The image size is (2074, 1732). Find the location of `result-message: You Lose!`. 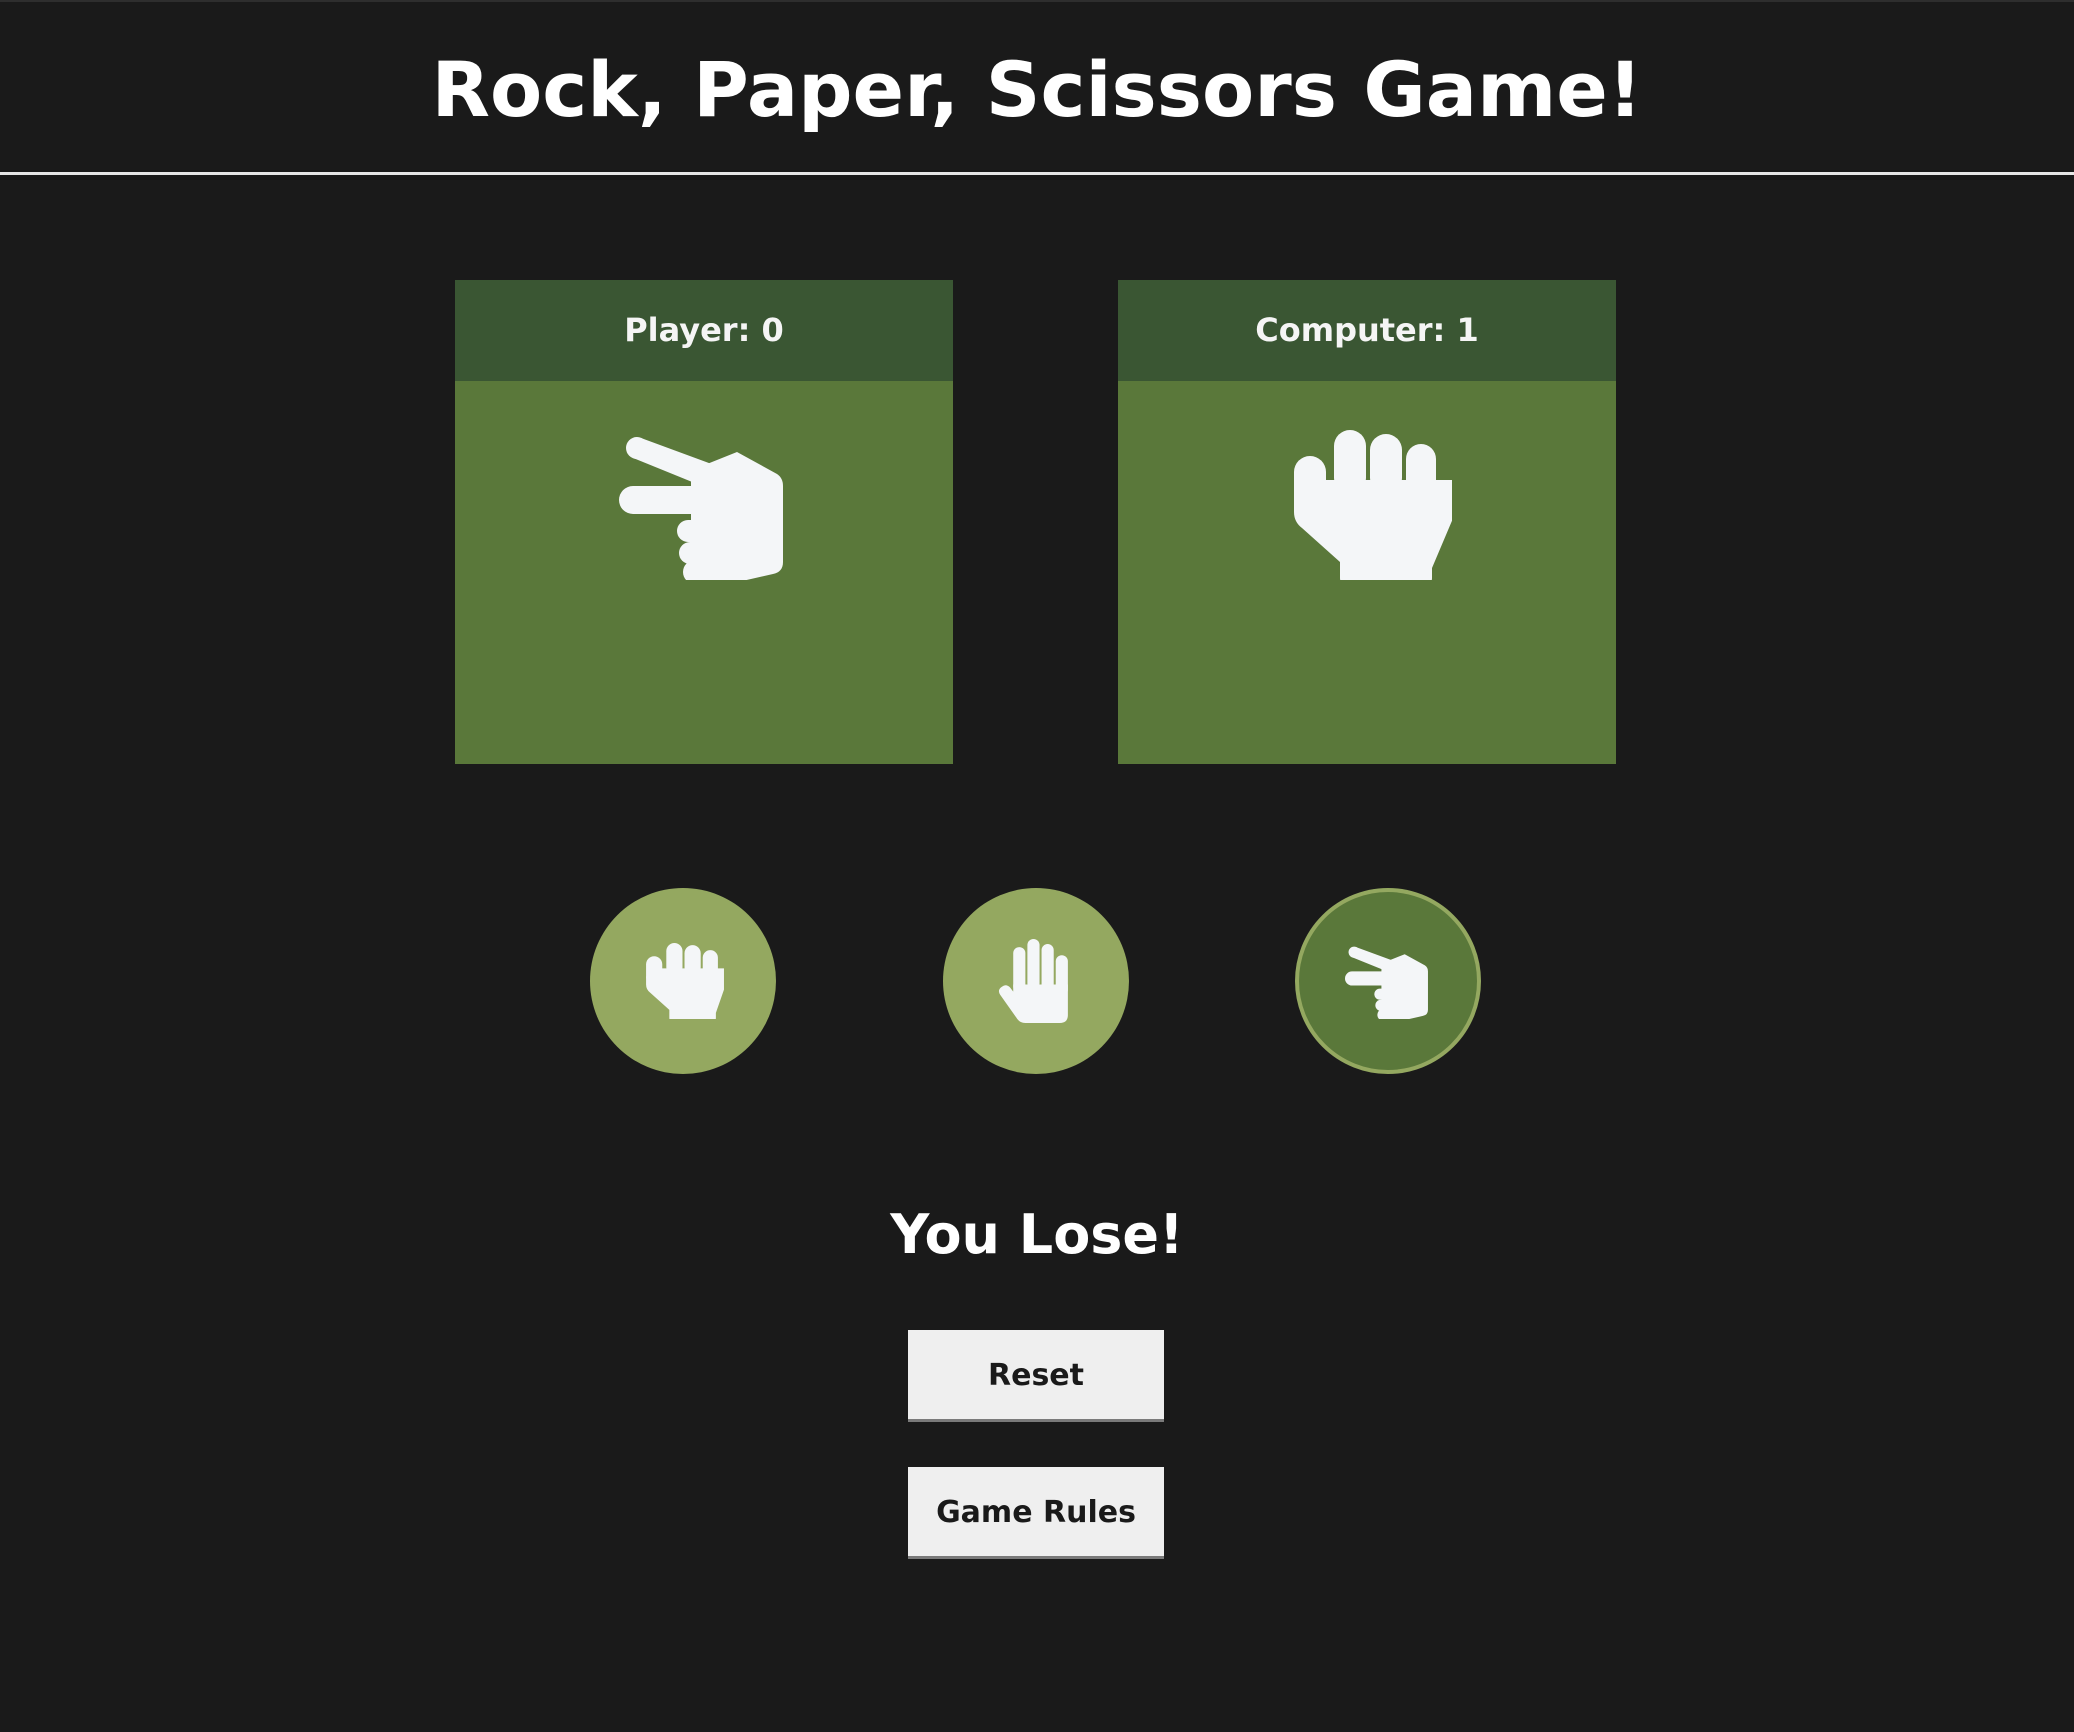

result-message: You Lose! is located at coordinates (1037, 1234).